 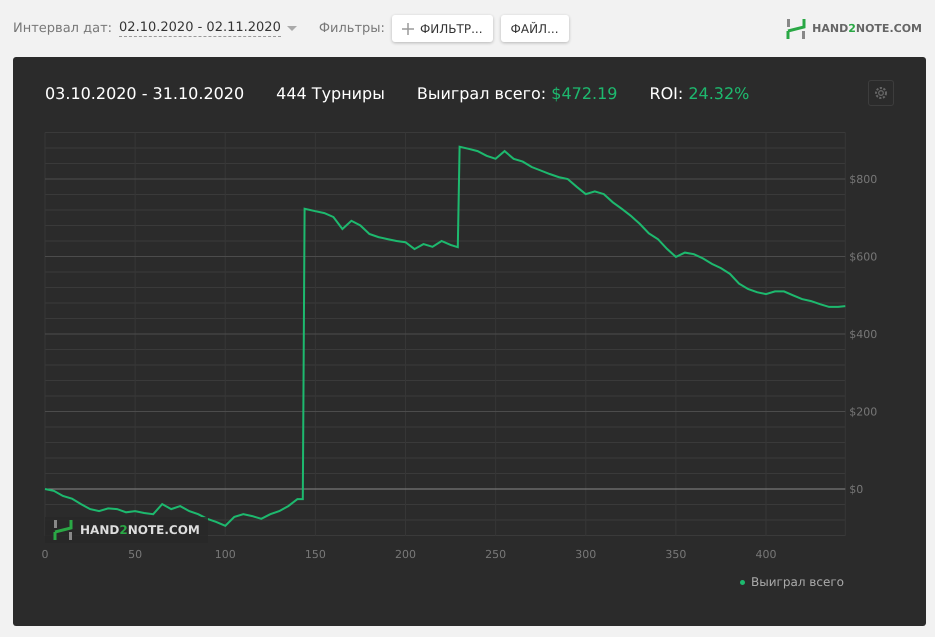 What do you see at coordinates (45, 554) in the screenshot?
I see `x-axis-label: 0` at bounding box center [45, 554].